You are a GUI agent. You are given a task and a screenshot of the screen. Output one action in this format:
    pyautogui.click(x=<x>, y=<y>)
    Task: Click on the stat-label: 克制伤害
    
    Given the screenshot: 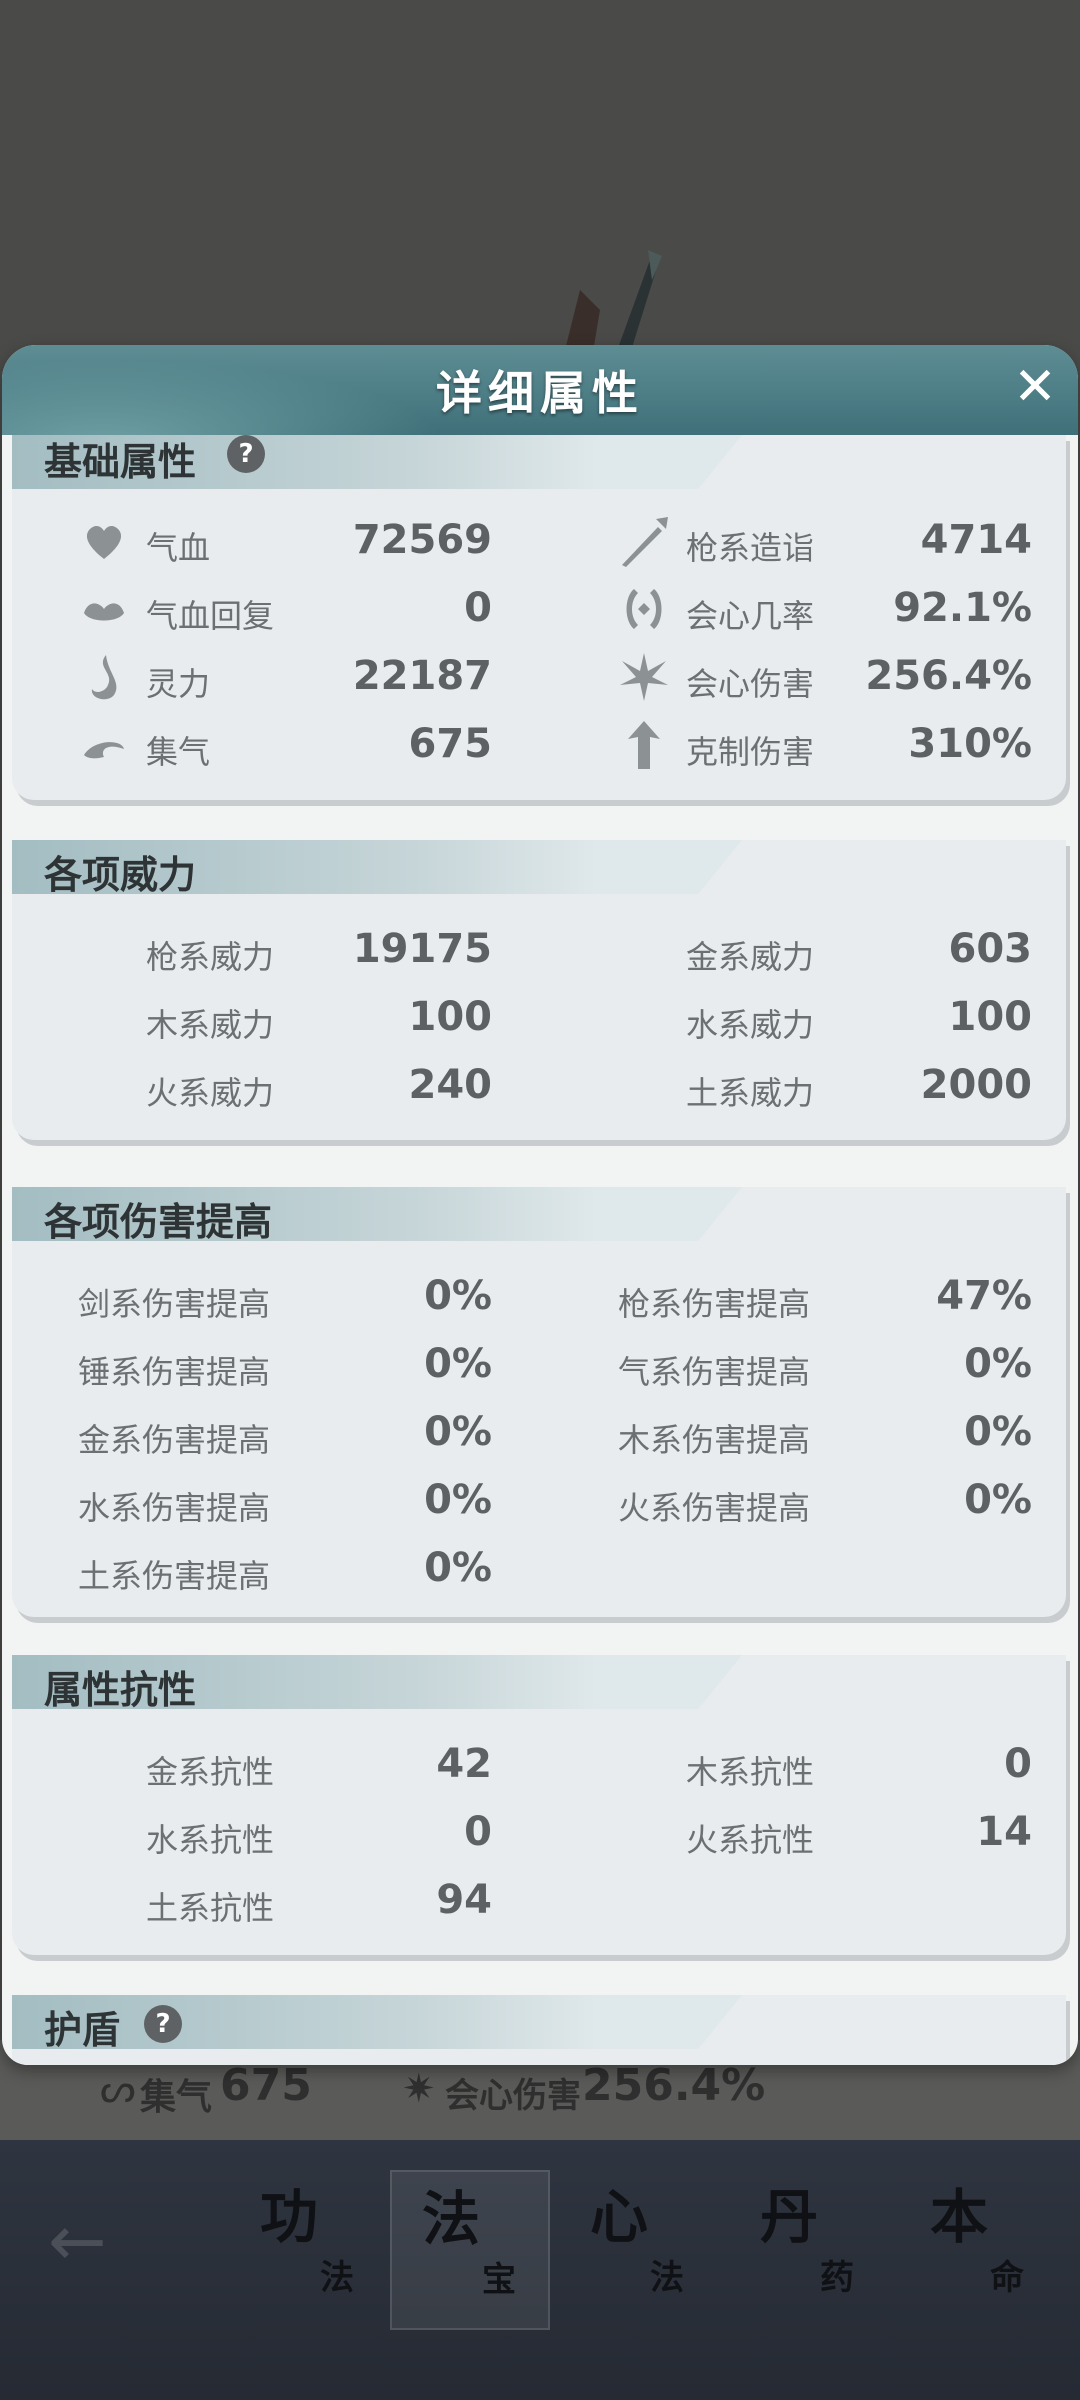 What is the action you would take?
    pyautogui.click(x=750, y=752)
    